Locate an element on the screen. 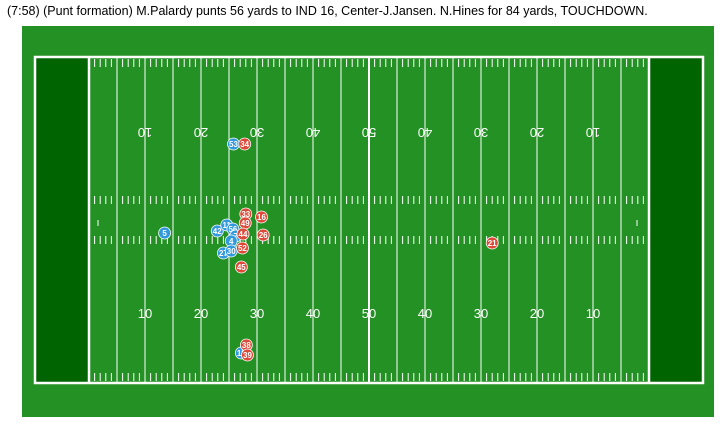 This screenshot has width=720, height=440. red-player-marker: 39 is located at coordinates (247, 355).